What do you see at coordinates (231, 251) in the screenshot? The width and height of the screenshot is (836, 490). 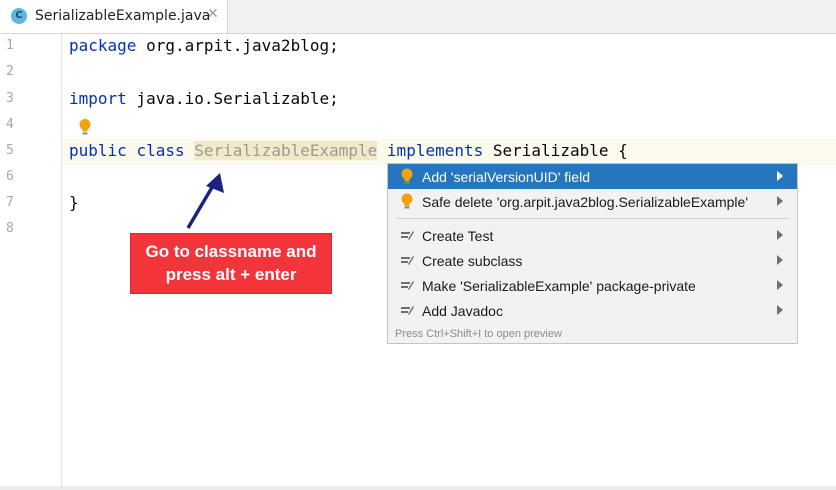 I see `callout-line-1: Go to classname and` at bounding box center [231, 251].